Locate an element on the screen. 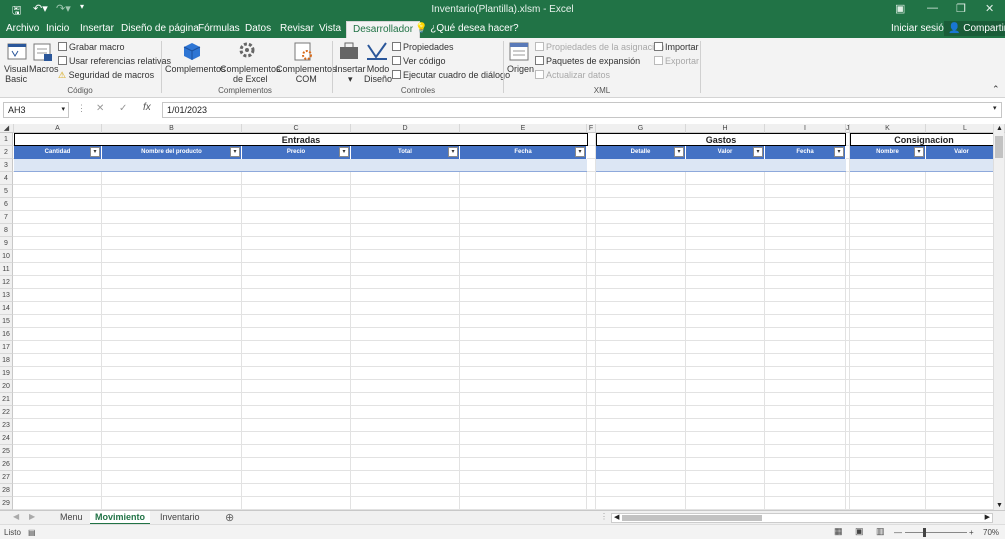 The height and width of the screenshot is (539, 1005). row-header: 27 is located at coordinates (6, 477).